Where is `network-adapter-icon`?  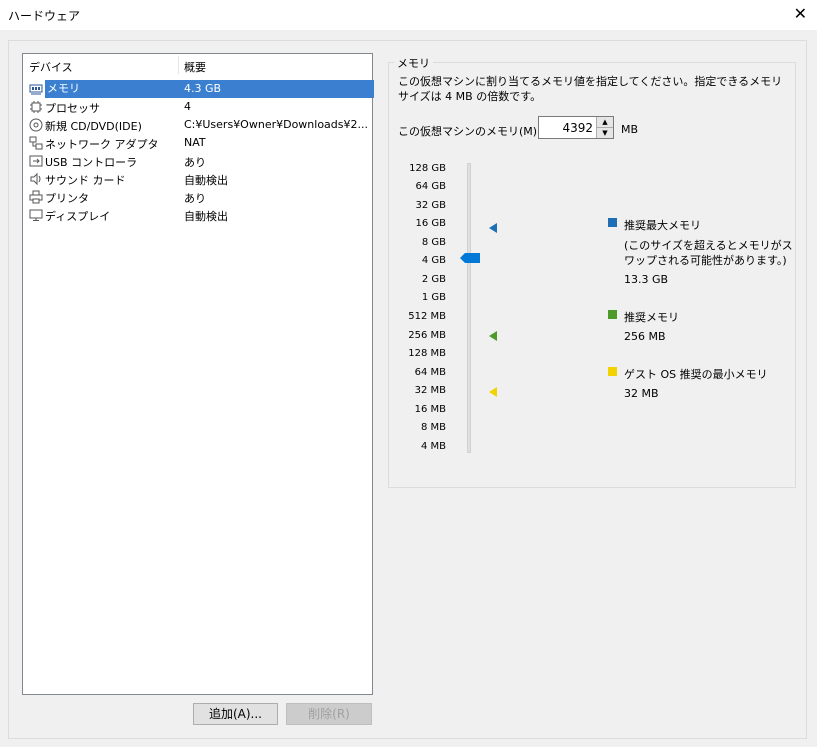
network-adapter-icon is located at coordinates (36, 143).